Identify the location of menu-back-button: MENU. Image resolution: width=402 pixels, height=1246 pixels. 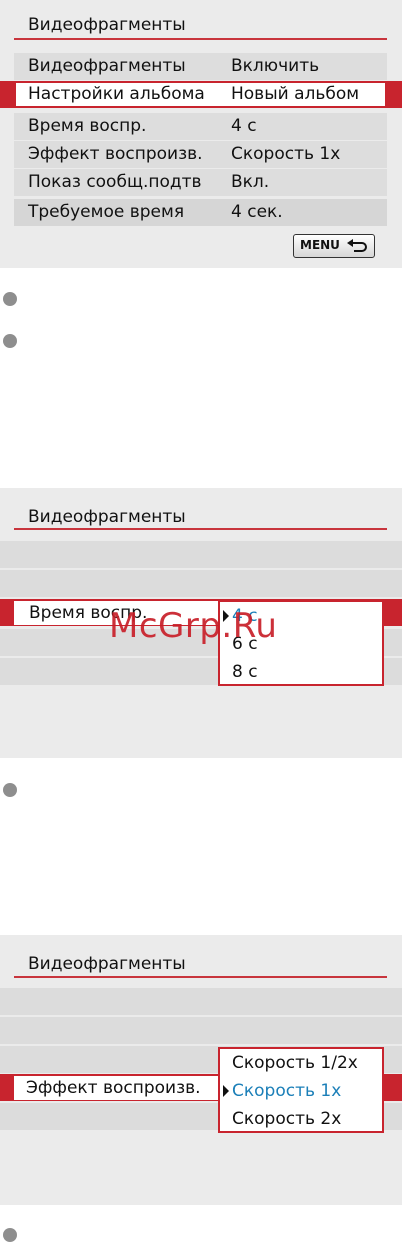
(334, 246).